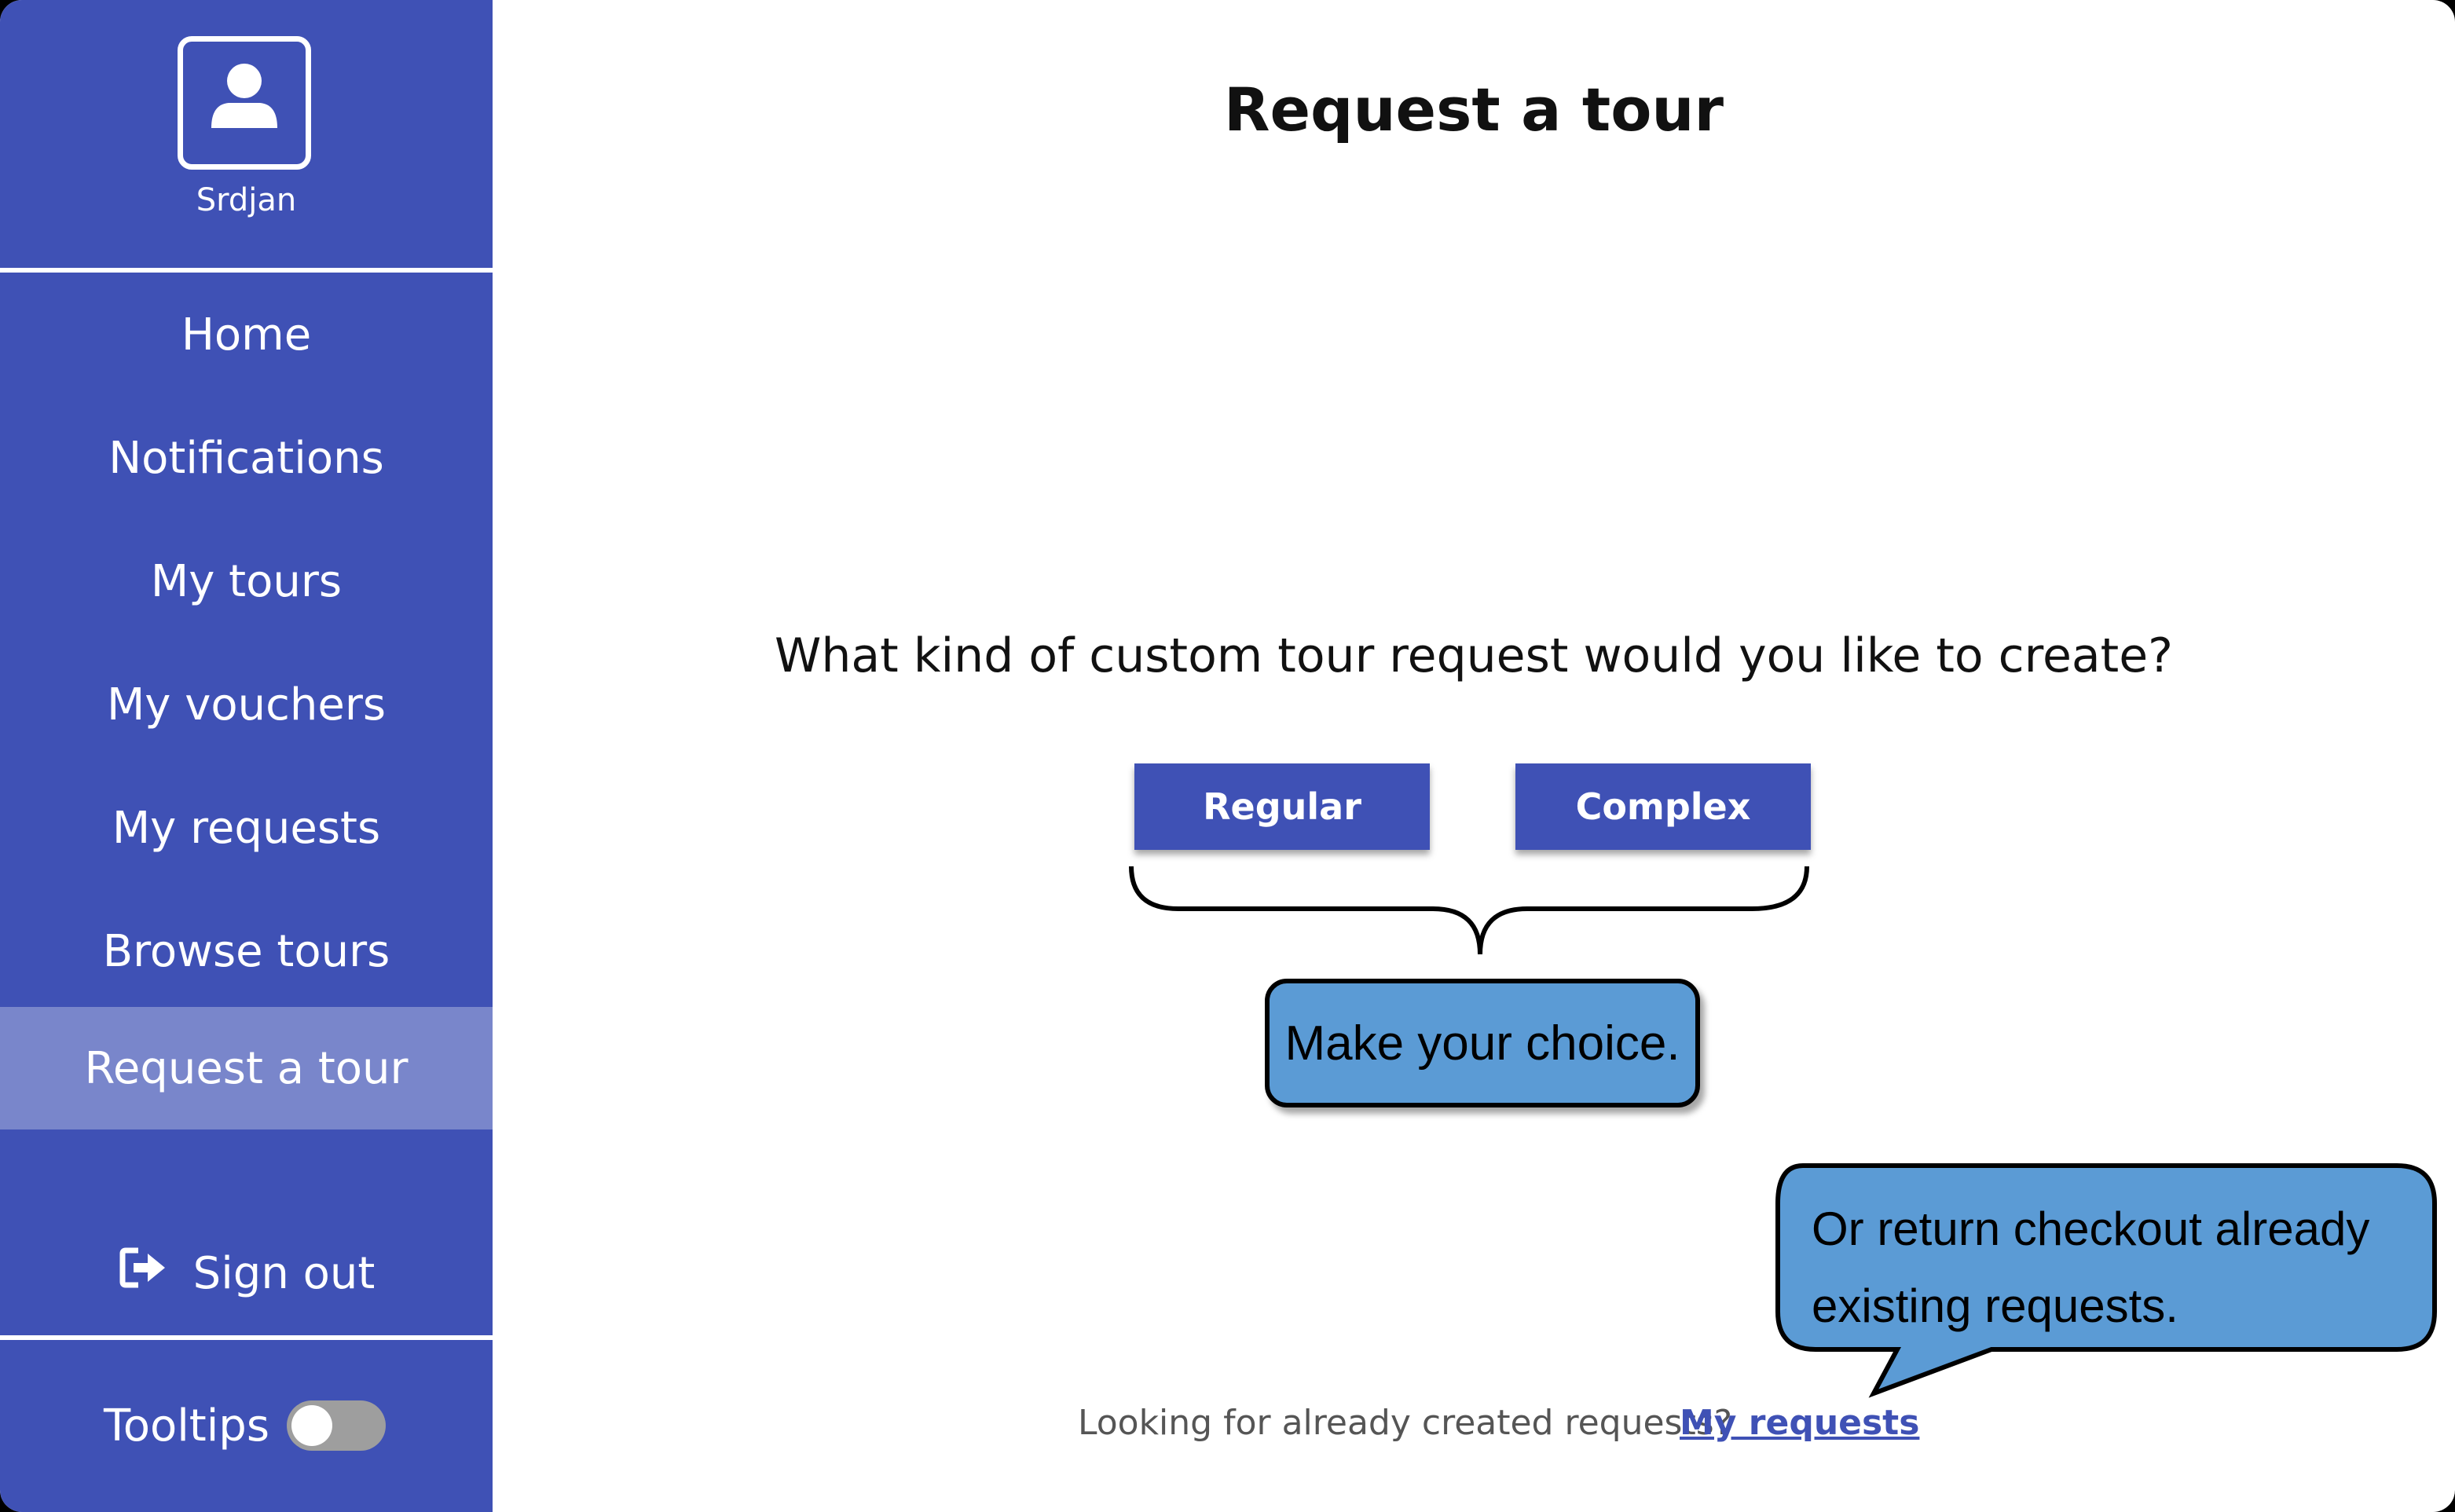  Describe the element at coordinates (284, 1273) in the screenshot. I see `sign-out-label: Sign out` at that location.